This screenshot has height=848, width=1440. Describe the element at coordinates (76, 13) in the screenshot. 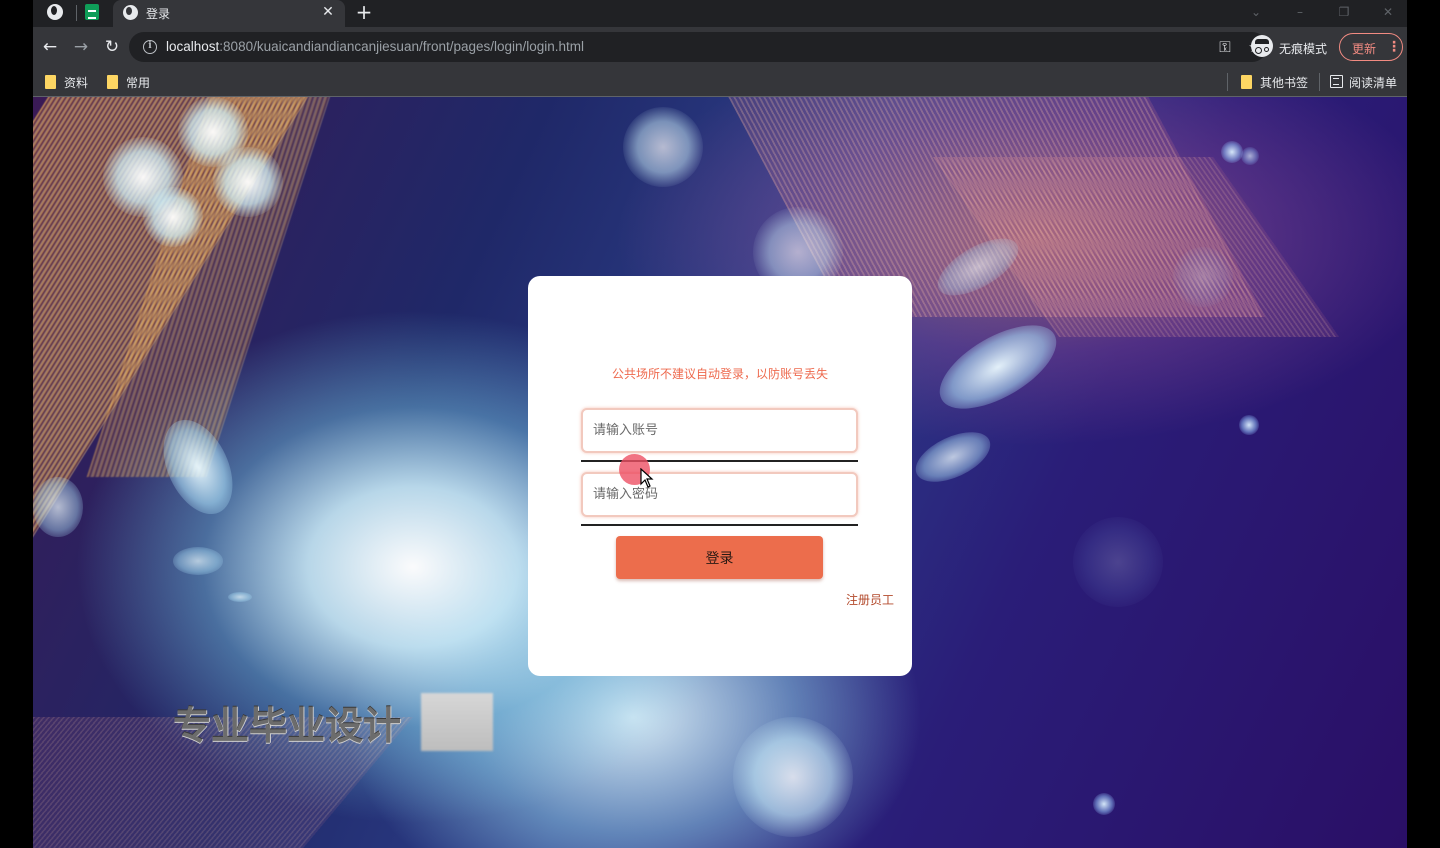

I see `tab-separator` at that location.